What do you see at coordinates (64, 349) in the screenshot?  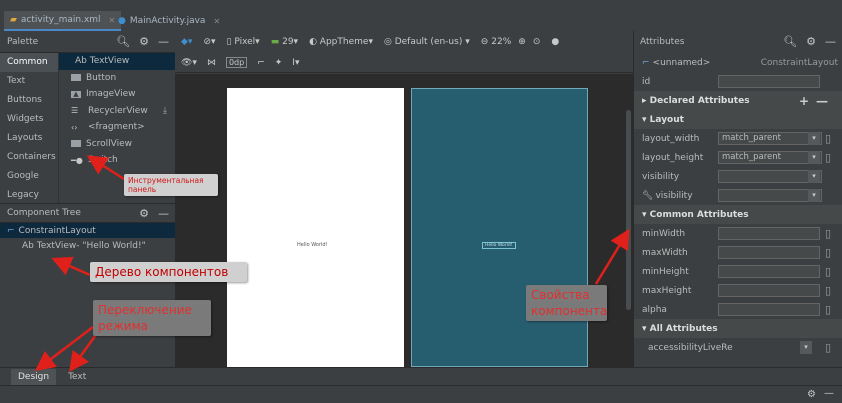 I see `arrow-to-design-tab` at bounding box center [64, 349].